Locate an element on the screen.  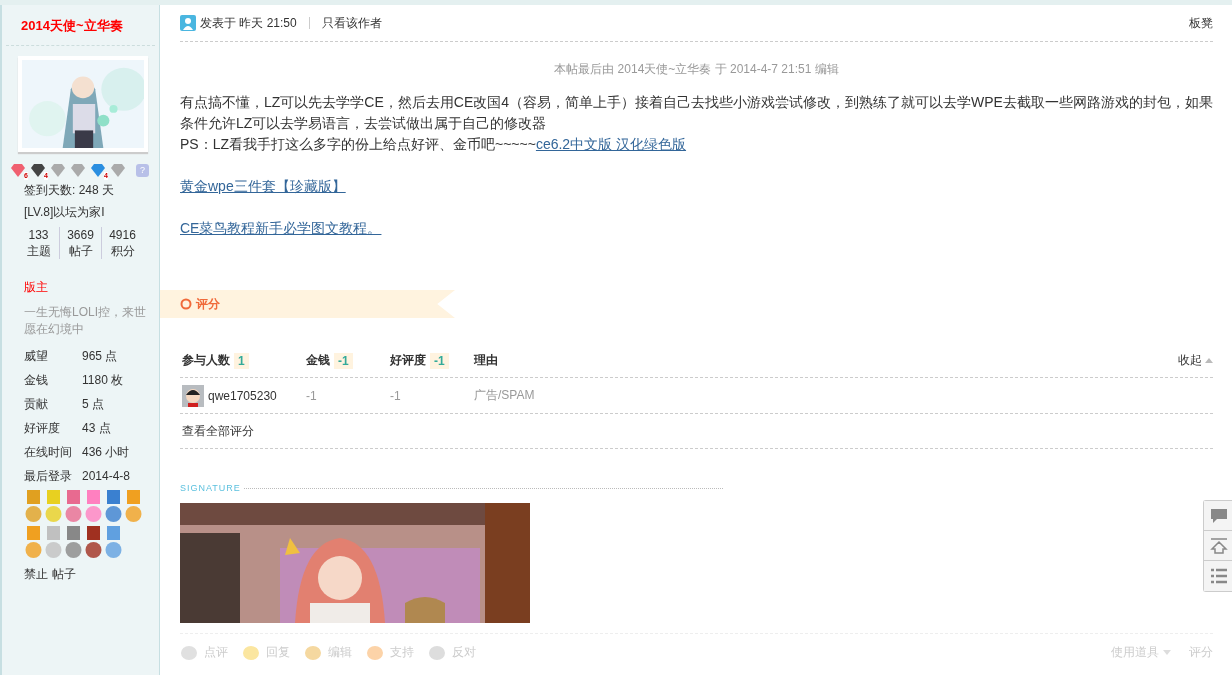
post-paragraph: 有点搞不懂，LZ可以先去学学CE，然后去用CE改国4（容易，简单上手）接着自己去找些小游戏尝试修改，到熟练了就可以去学WPE去截取一些网路游戏的封包，如果条件允许LZ可以去学易语言，去尝试做出属于自己的修改器 is located at coordinates (696, 113).